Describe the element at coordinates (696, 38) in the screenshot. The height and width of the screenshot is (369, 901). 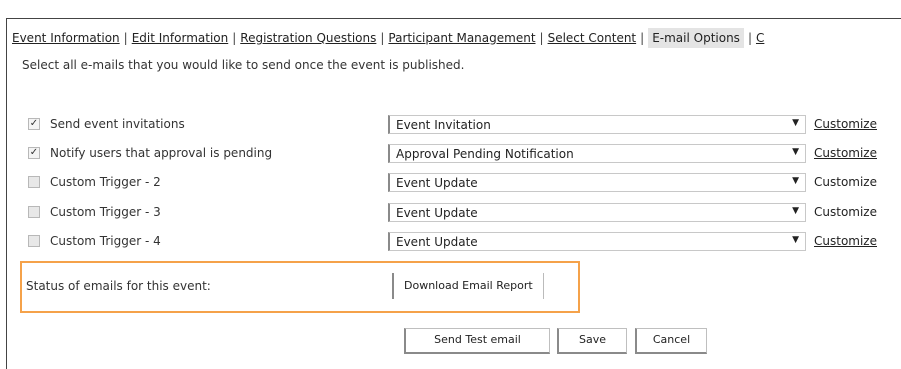
I see `tab-email-options: E-mail Options` at that location.